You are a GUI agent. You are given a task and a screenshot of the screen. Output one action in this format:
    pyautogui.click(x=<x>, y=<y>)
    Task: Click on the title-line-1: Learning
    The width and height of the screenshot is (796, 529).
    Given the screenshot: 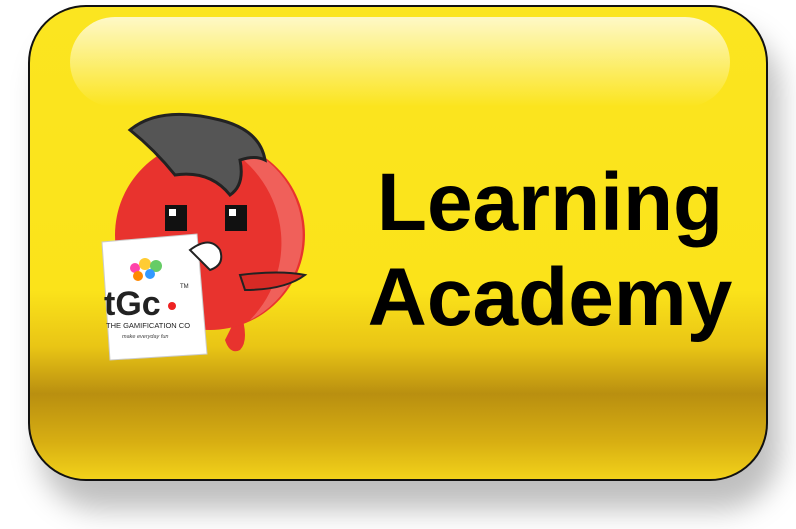 What is the action you would take?
    pyautogui.click(x=550, y=202)
    